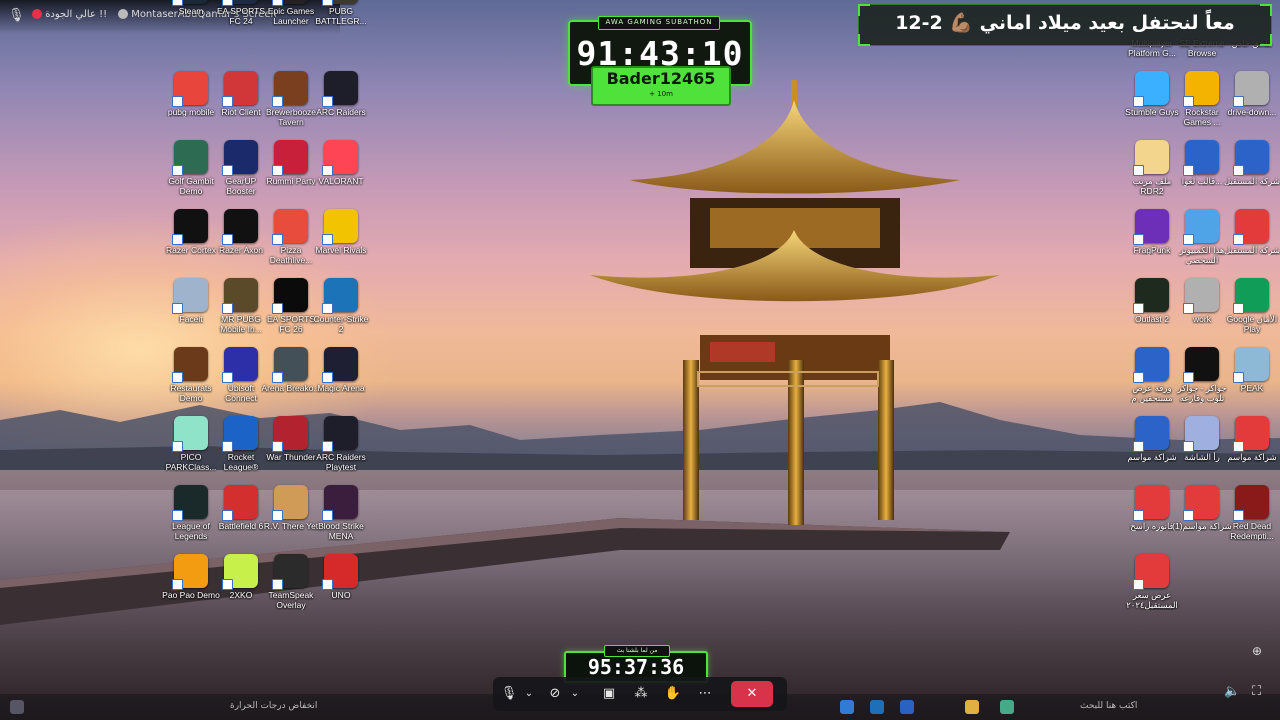 The height and width of the screenshot is (720, 1280). What do you see at coordinates (972, 707) in the screenshot?
I see `folder-icon` at bounding box center [972, 707].